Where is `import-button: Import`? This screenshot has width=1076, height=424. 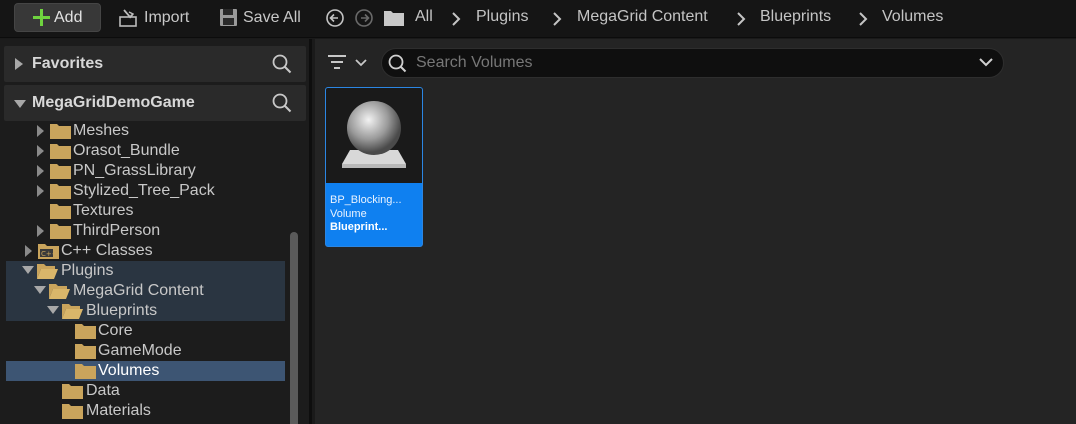
import-button: Import is located at coordinates (153, 17).